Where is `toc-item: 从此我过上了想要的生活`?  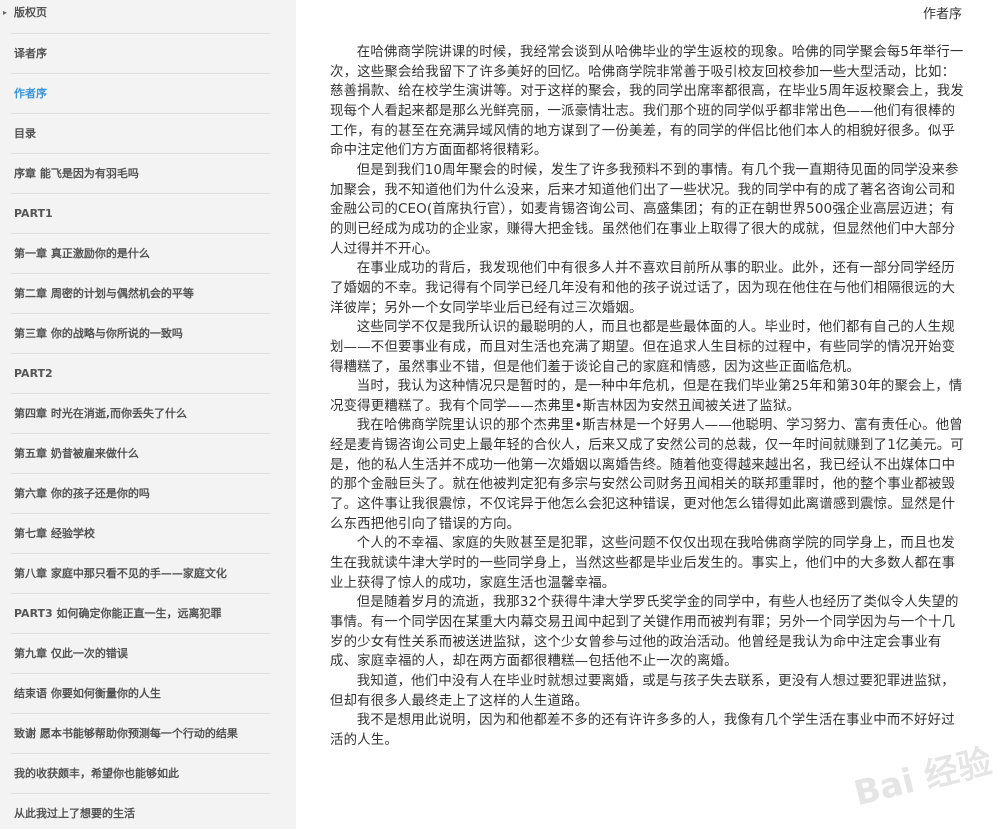 toc-item: 从此我过上了想要的生活 is located at coordinates (148, 811).